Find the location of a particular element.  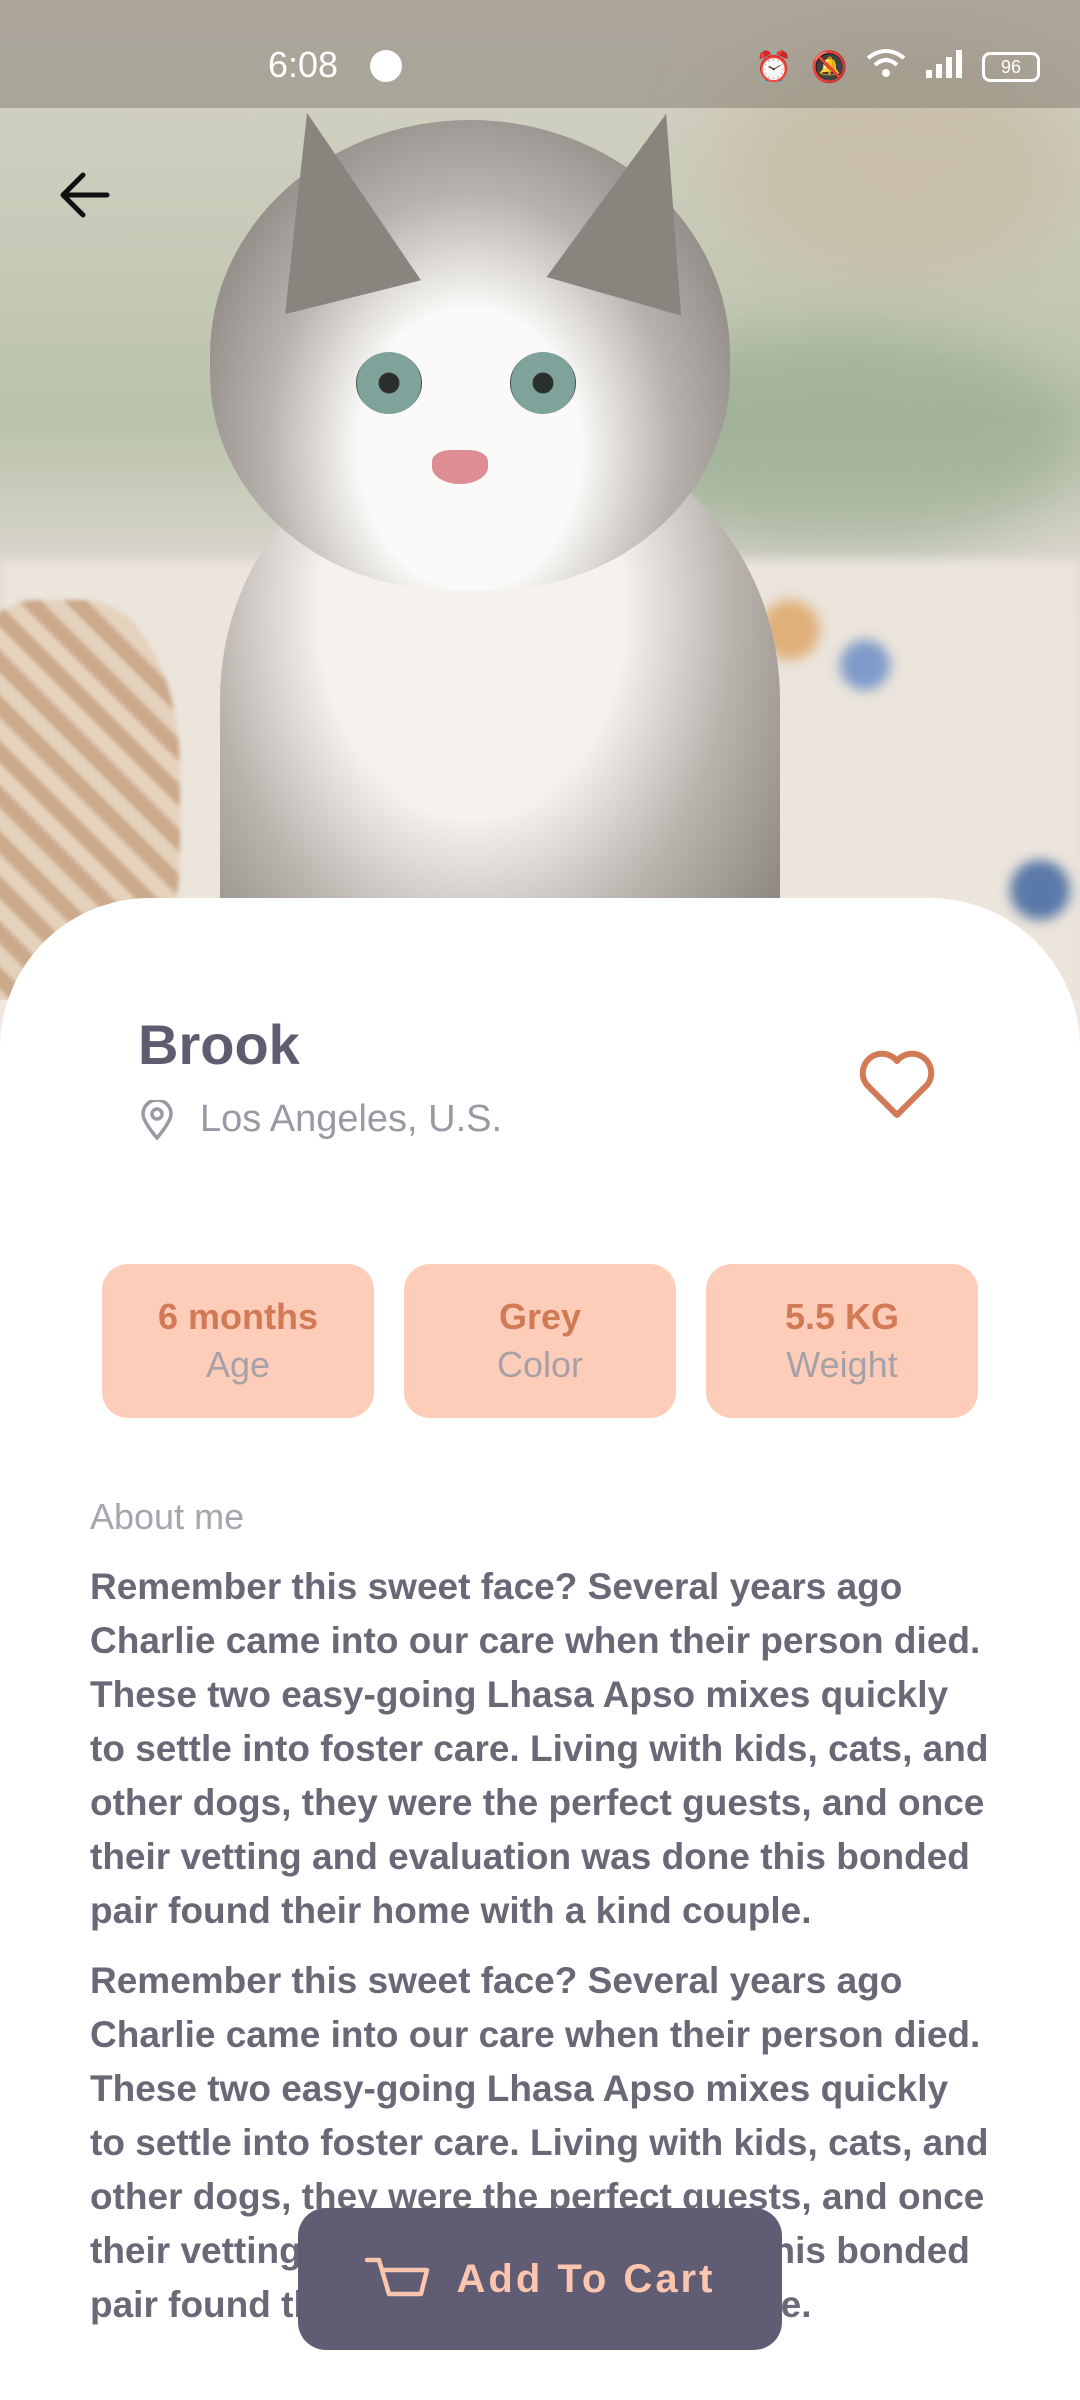

stat-value: 6 months is located at coordinates (237, 1316).